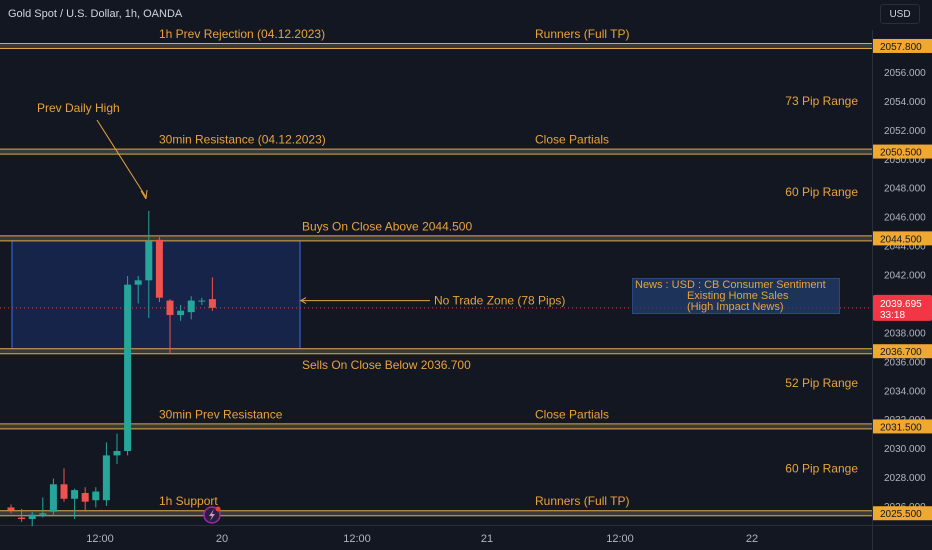  Describe the element at coordinates (387, 226) in the screenshot. I see `level-condition-label: Buys On Close Above 2044.500` at that location.